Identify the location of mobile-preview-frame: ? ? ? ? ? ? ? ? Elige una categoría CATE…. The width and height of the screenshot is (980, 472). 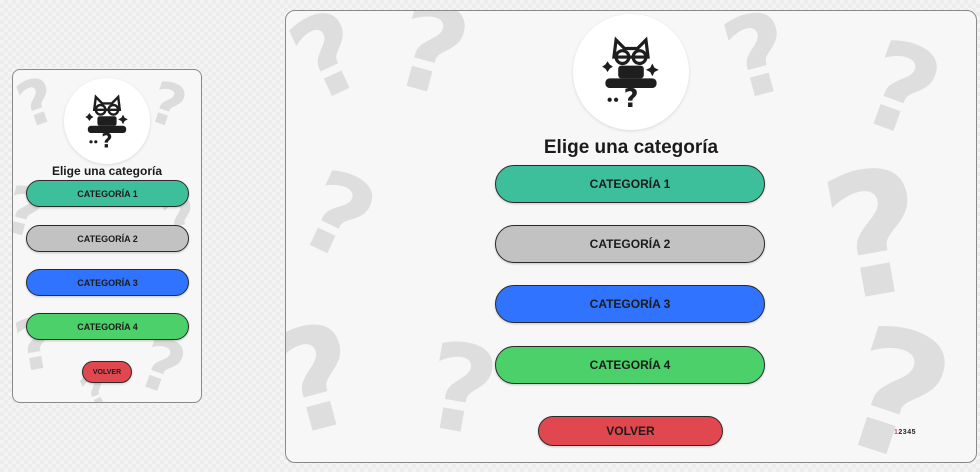
(107, 236).